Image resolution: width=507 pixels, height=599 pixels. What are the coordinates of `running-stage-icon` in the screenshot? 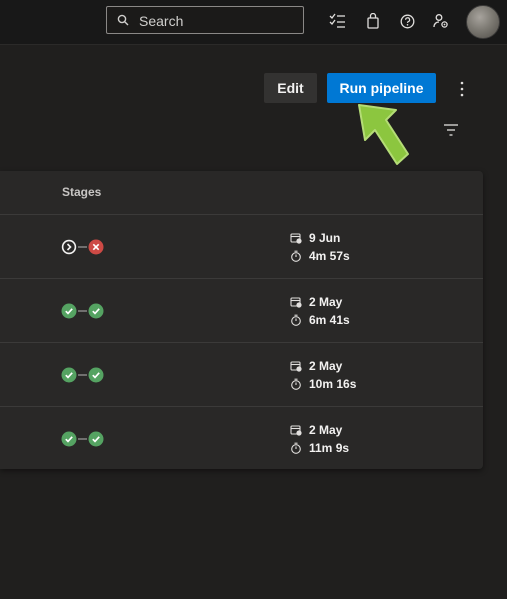 It's located at (69, 247).